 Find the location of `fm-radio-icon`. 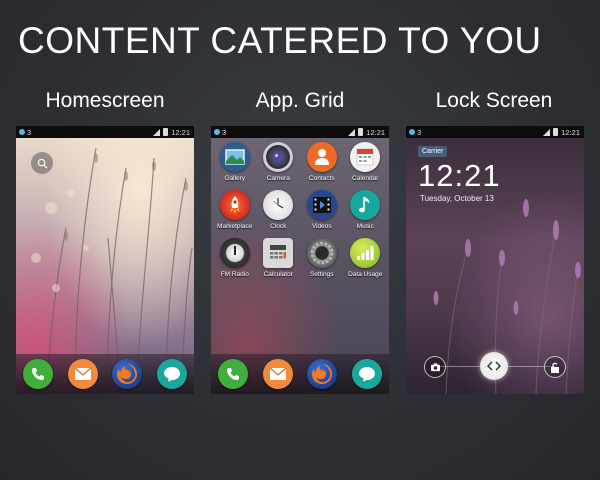

fm-radio-icon is located at coordinates (234, 253).